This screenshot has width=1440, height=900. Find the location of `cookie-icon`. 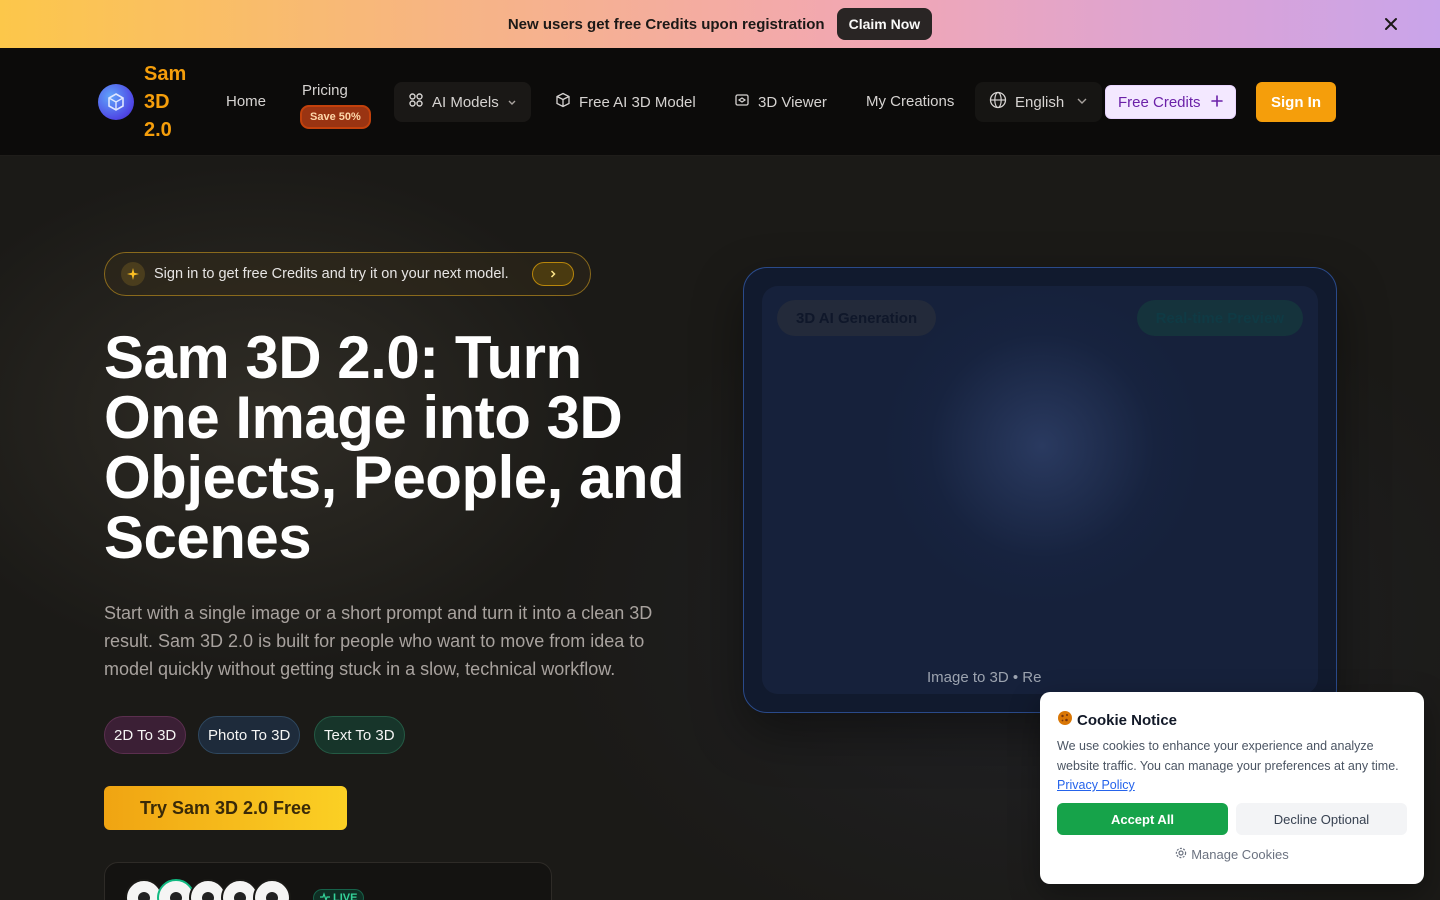

cookie-icon is located at coordinates (1065, 720).